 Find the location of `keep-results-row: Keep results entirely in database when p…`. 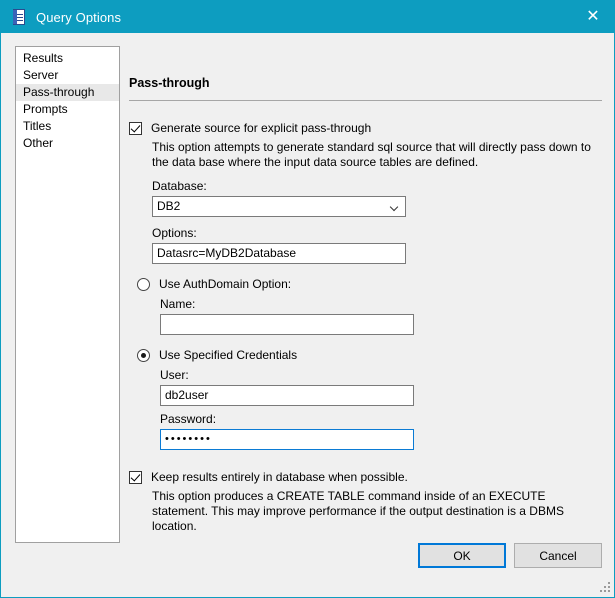

keep-results-row: Keep results entirely in database when p… is located at coordinates (366, 477).